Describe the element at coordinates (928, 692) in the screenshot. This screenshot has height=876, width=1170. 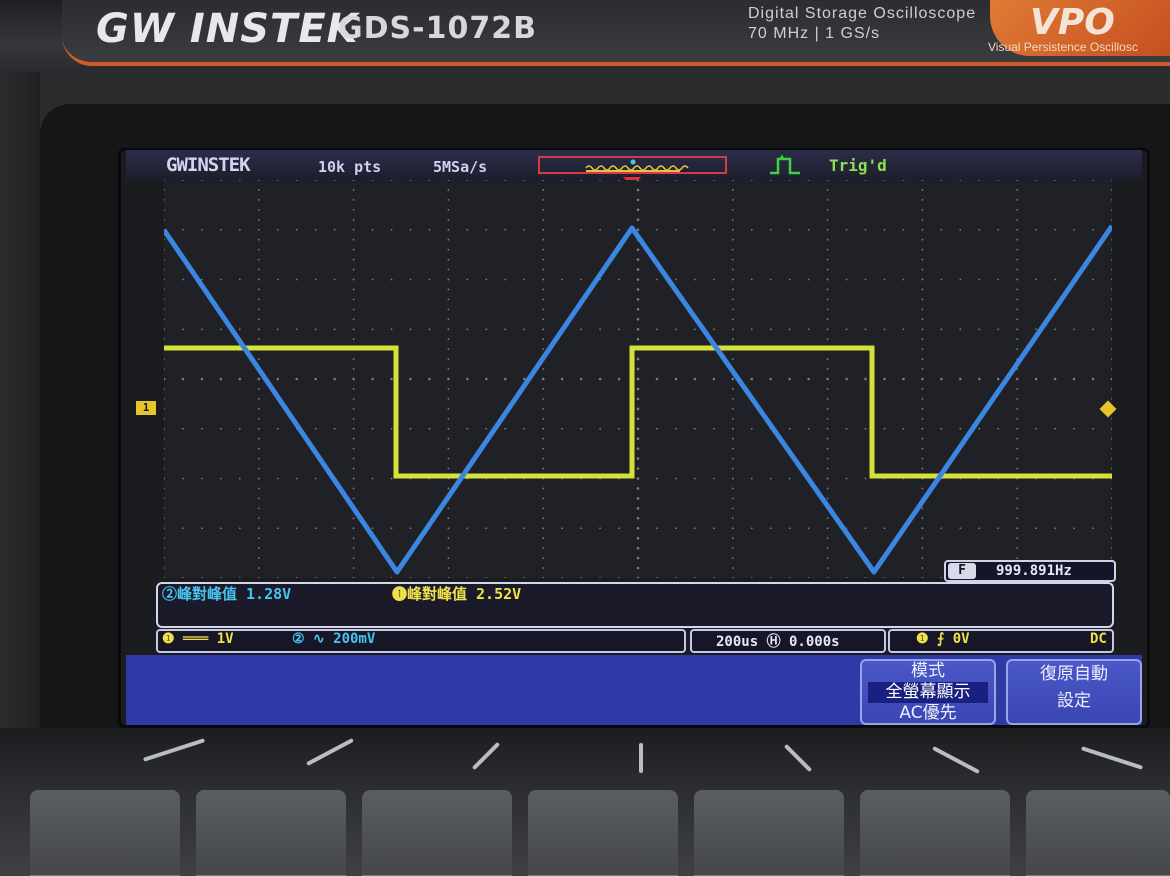
I see `mode-softkey: 模式 全螢幕顯示 AC優先` at that location.